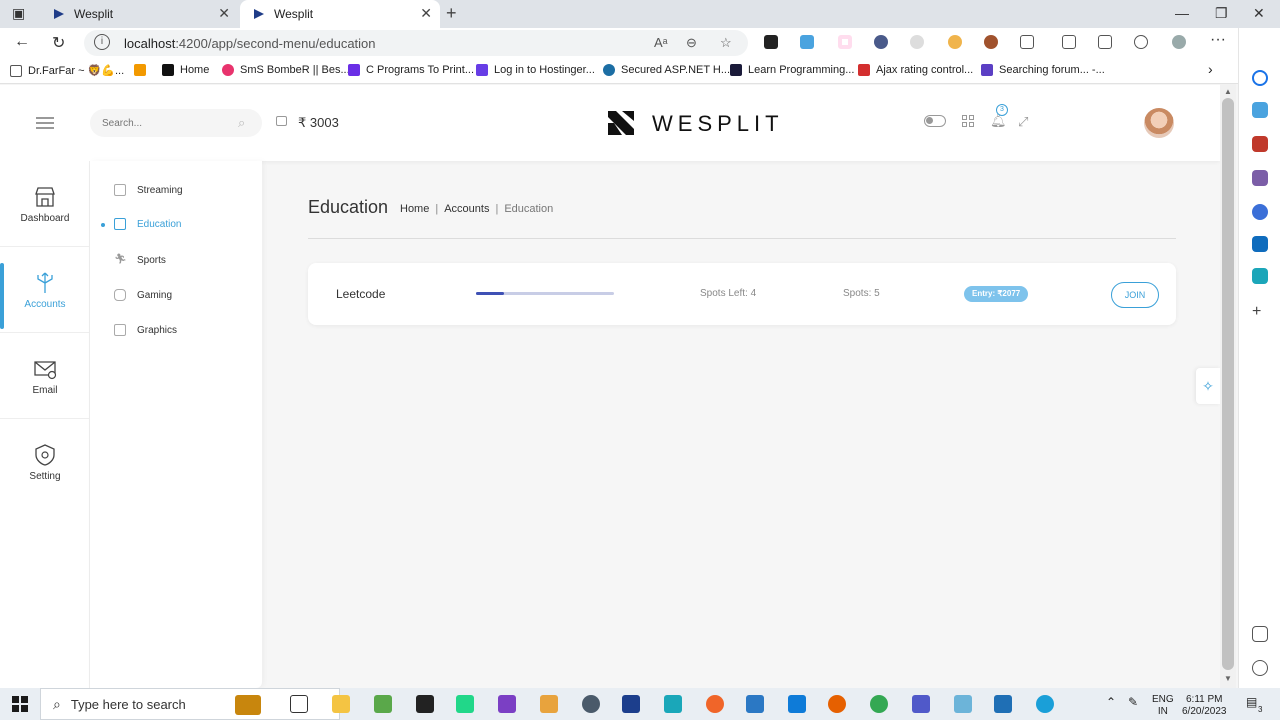  I want to click on user-avatar, so click(1159, 123).